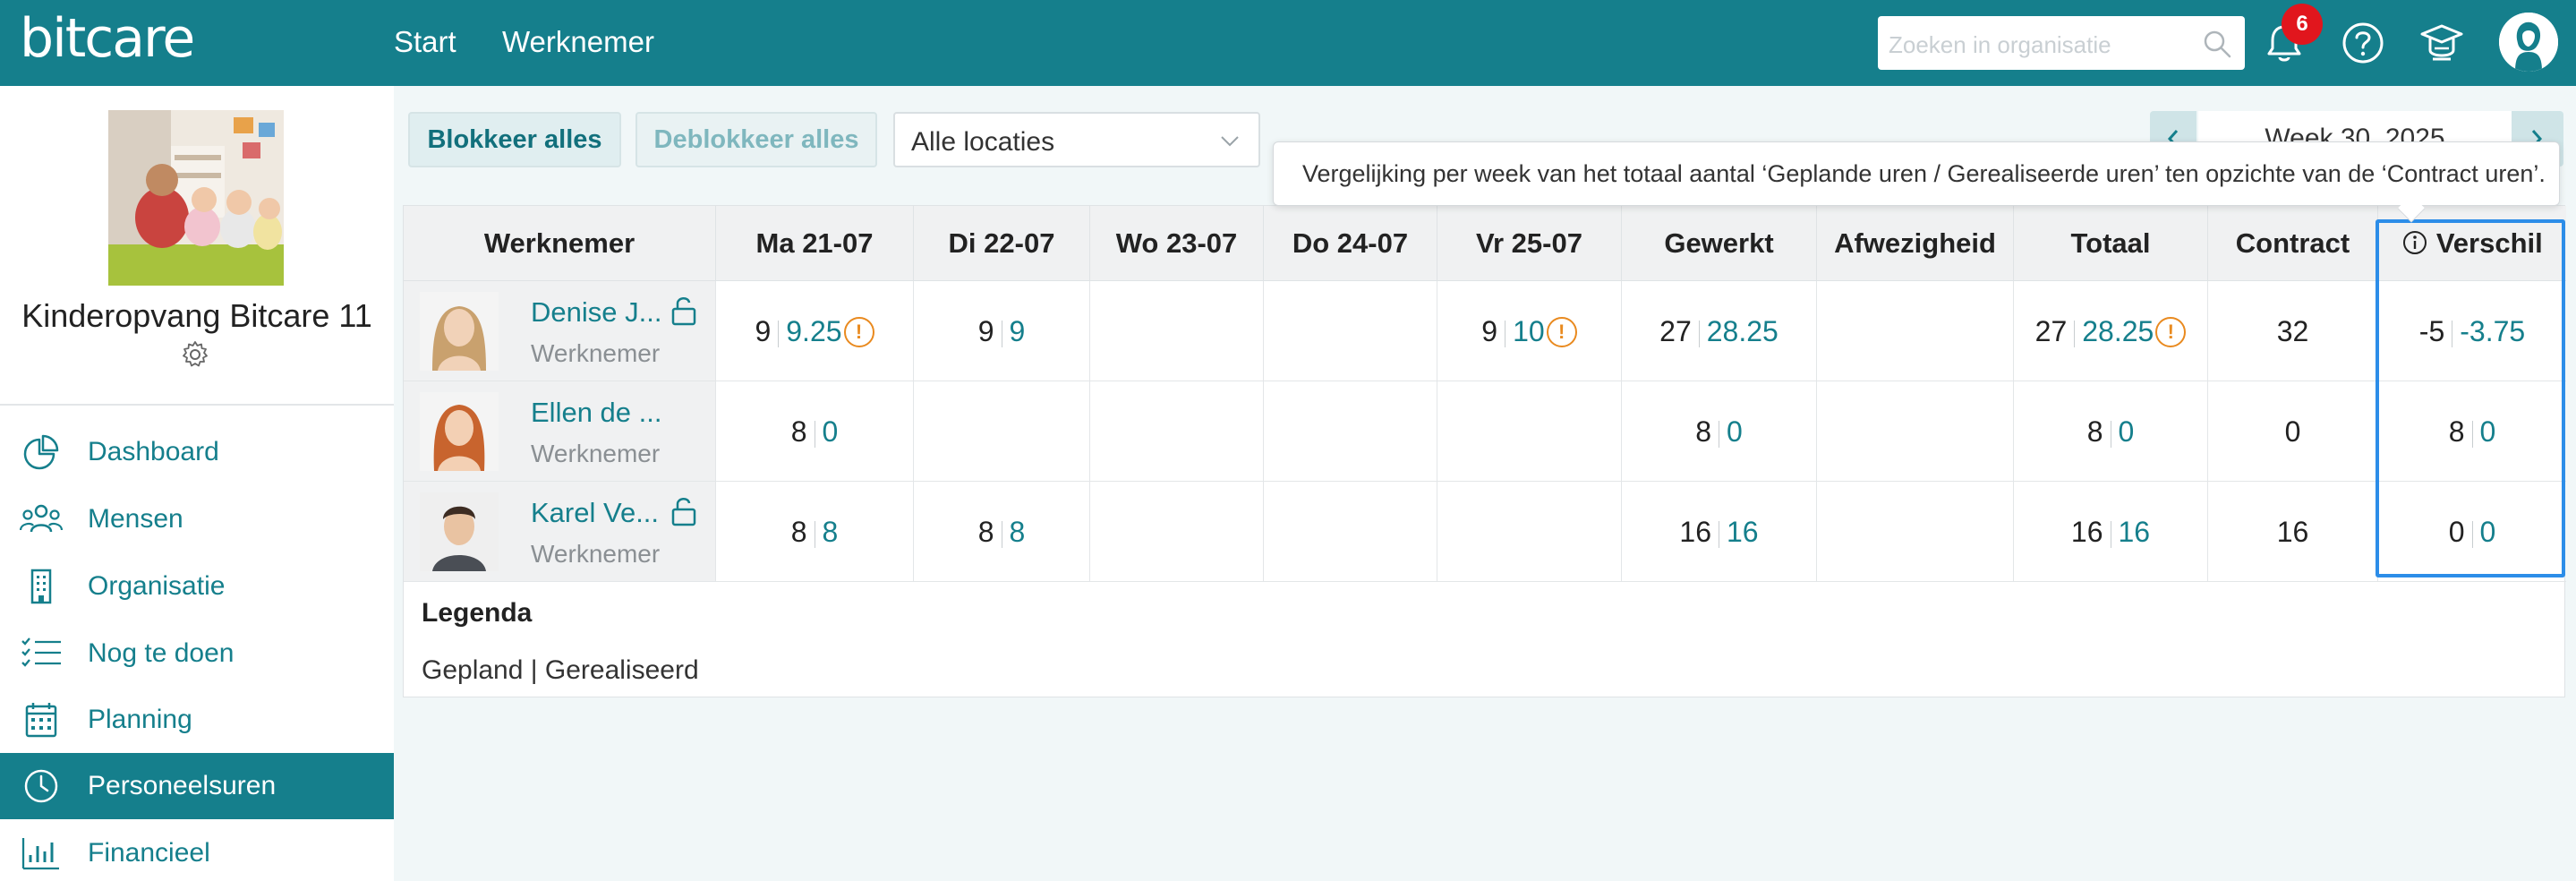  I want to click on location-select: Alle locaties, so click(1076, 139).